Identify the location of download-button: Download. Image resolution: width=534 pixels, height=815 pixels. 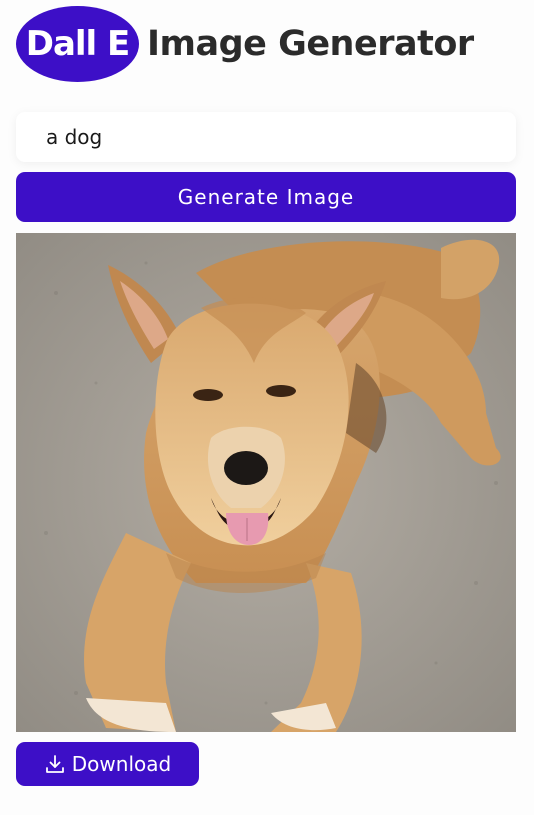
(107, 764).